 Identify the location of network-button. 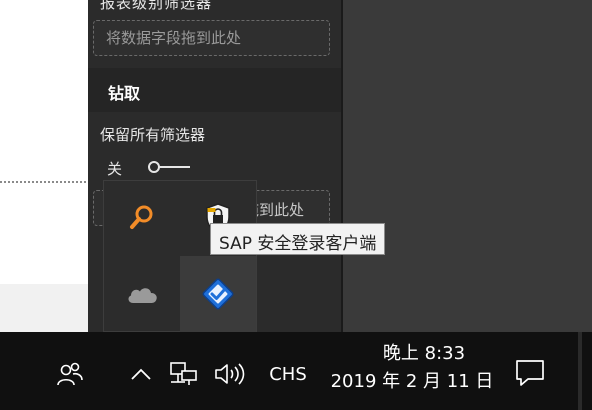
(184, 374).